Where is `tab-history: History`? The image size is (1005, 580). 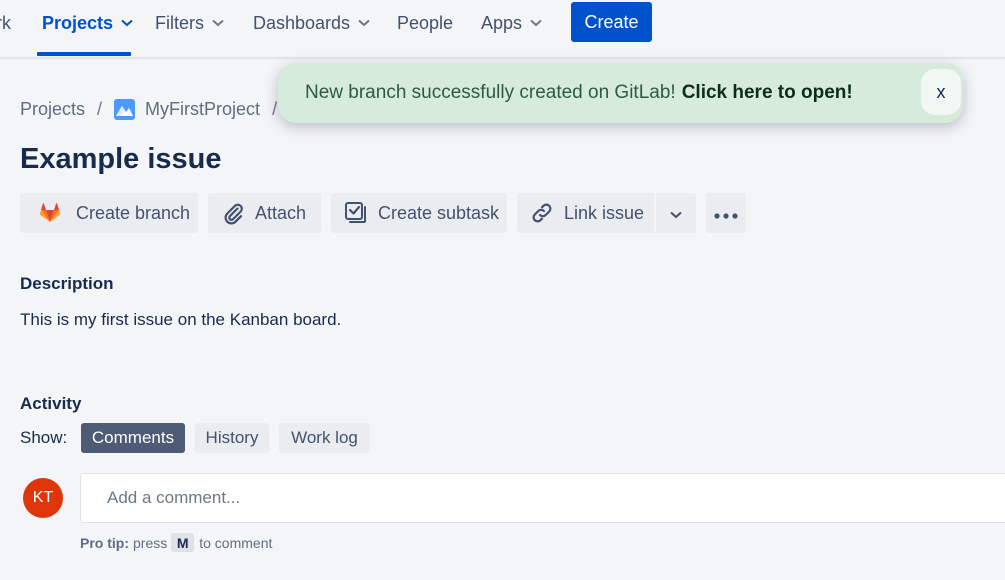 tab-history: History is located at coordinates (232, 438).